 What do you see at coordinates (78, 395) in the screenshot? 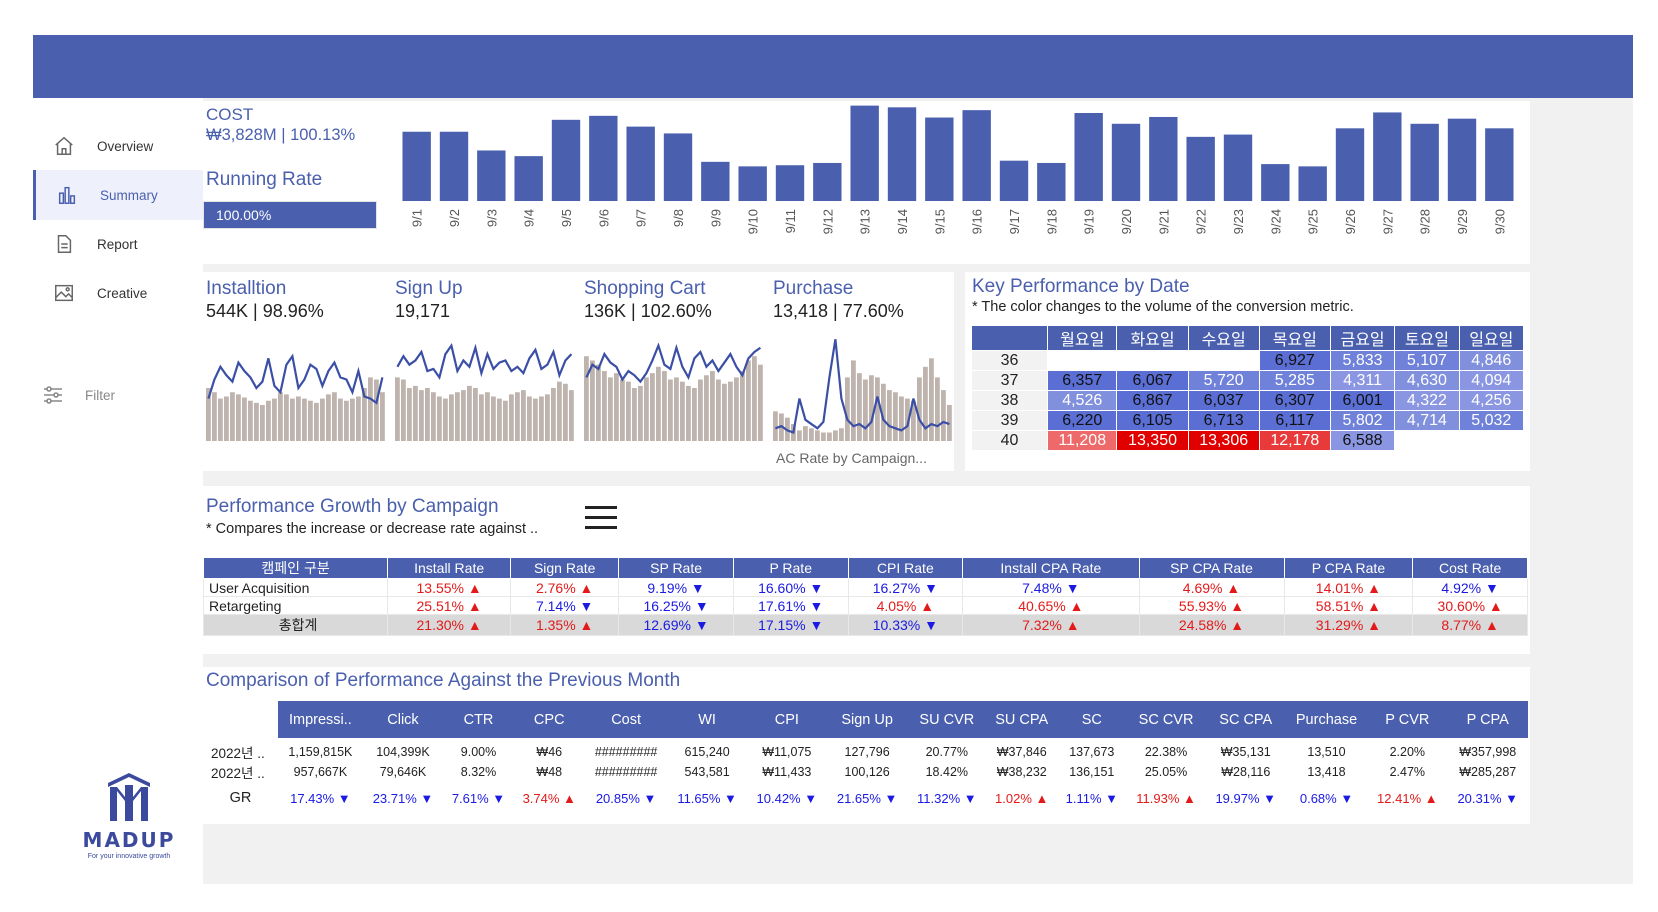
I see `filter-button: Filter` at bounding box center [78, 395].